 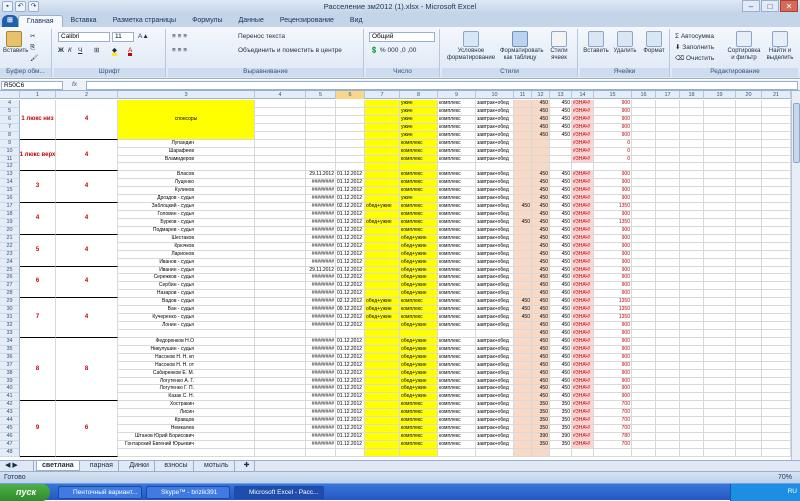 I want to click on row-header: 7, so click(x=10, y=127).